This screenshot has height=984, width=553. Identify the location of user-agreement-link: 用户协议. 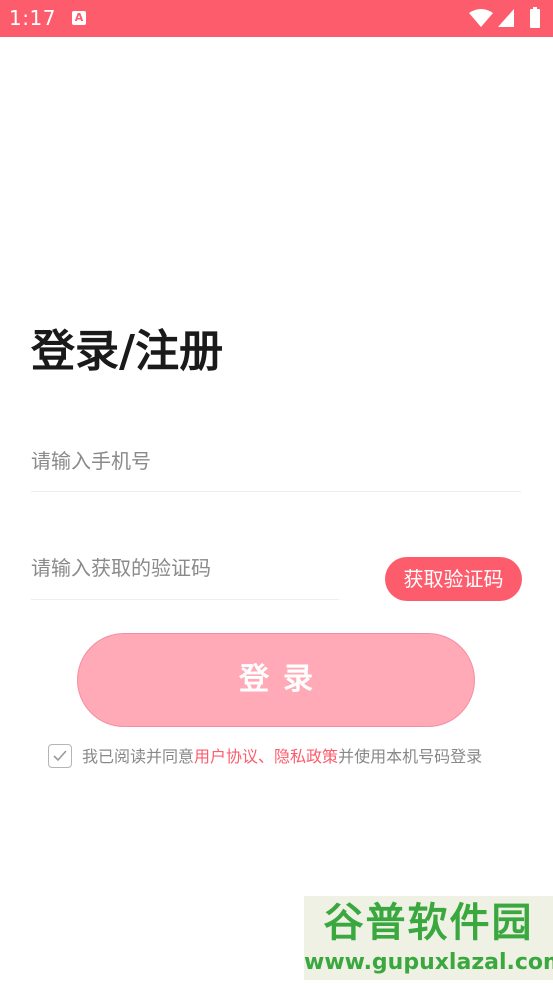
(226, 756).